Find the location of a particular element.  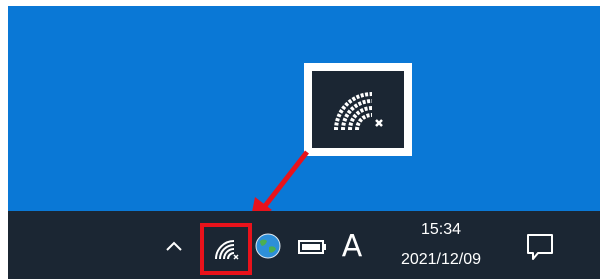

clock: 15:34 2021/12/09 is located at coordinates (441, 247).